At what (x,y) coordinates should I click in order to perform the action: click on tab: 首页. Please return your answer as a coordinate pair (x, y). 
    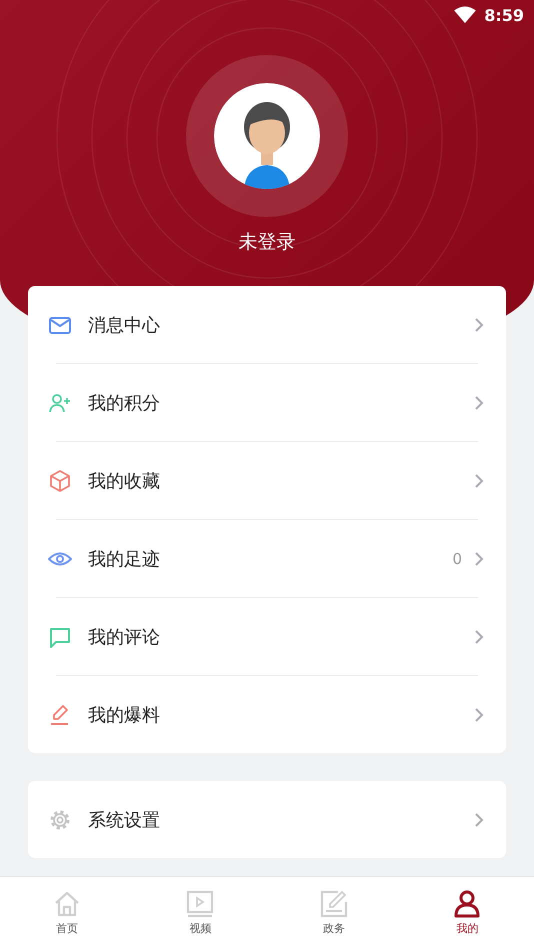
    Looking at the image, I should click on (67, 913).